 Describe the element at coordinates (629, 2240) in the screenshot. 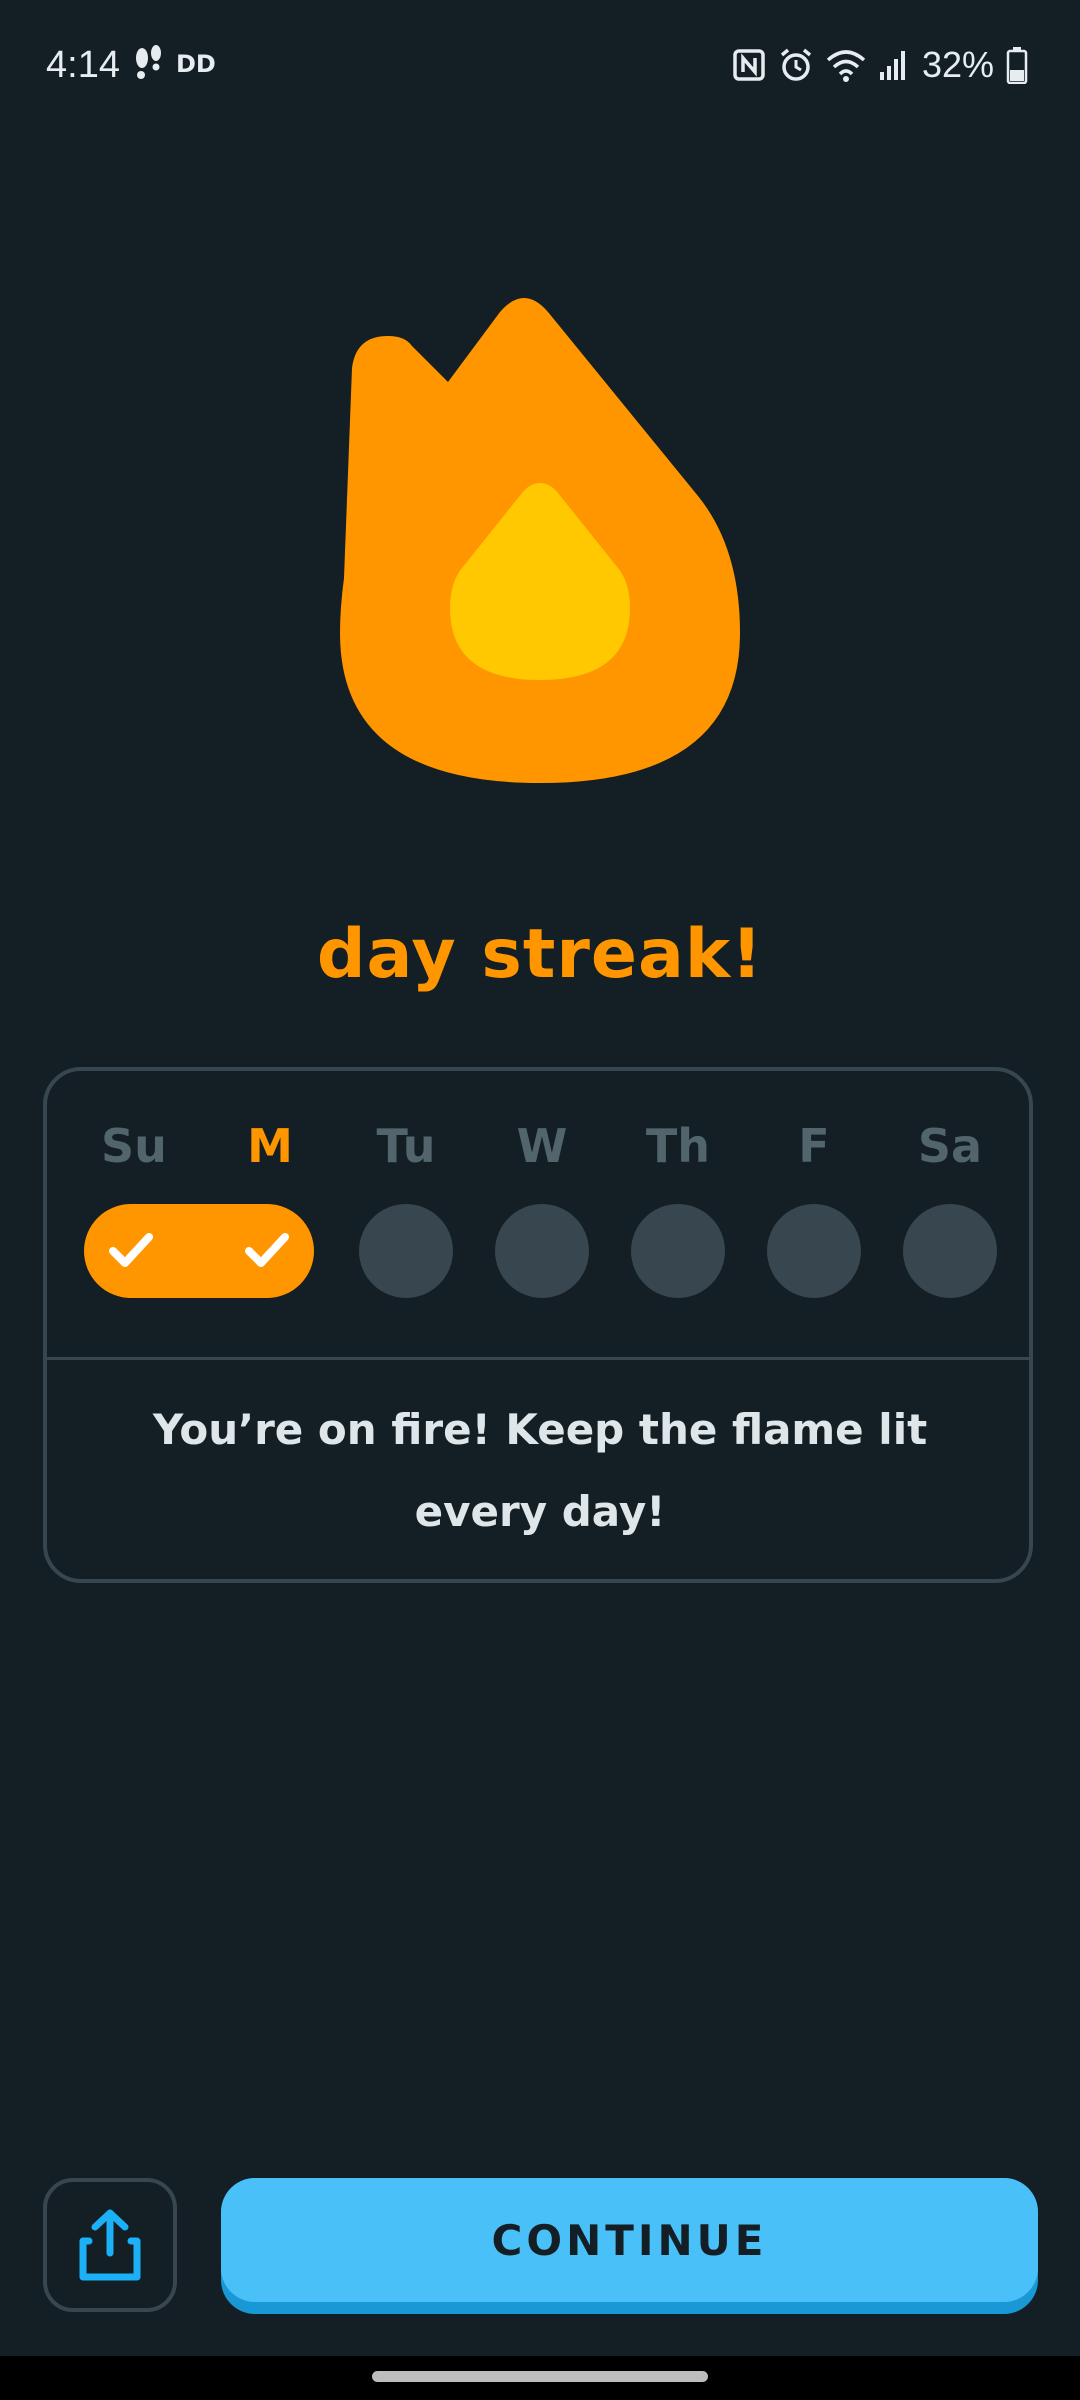

I see `continue-label: CONTINUE` at that location.